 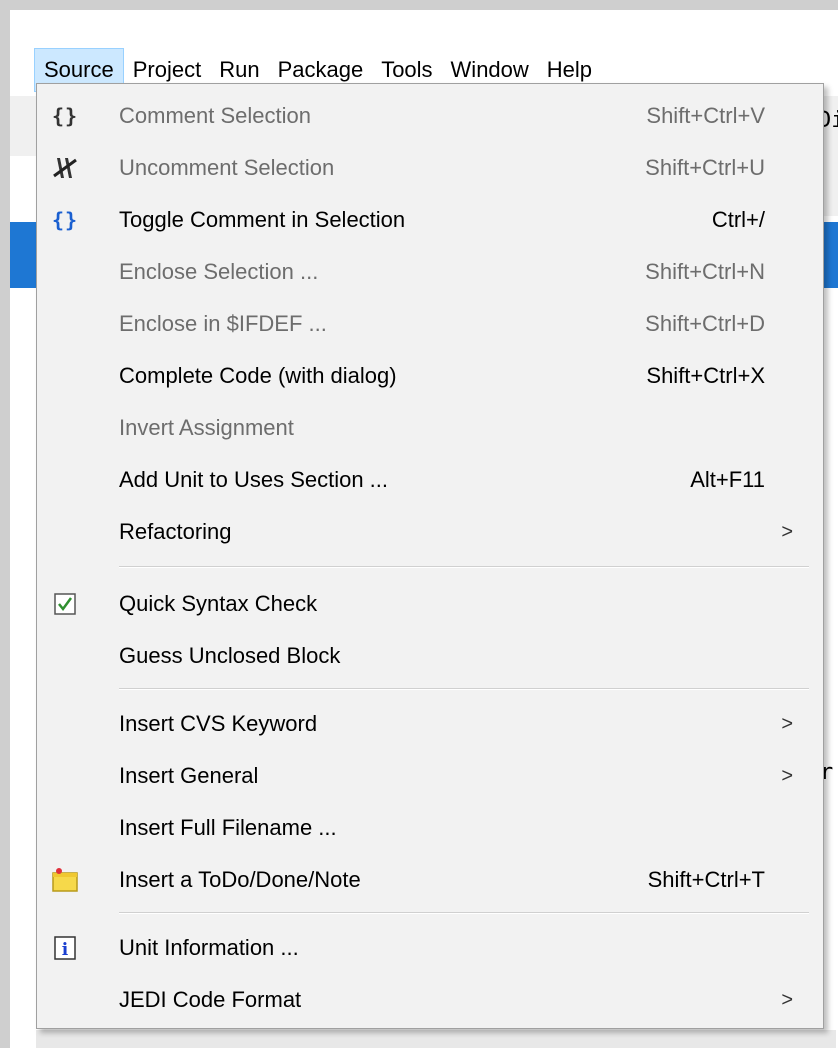 I want to click on menu-item-toggle-comment: {} Toggle Comment in Selection Ctrl+/, so click(x=430, y=220).